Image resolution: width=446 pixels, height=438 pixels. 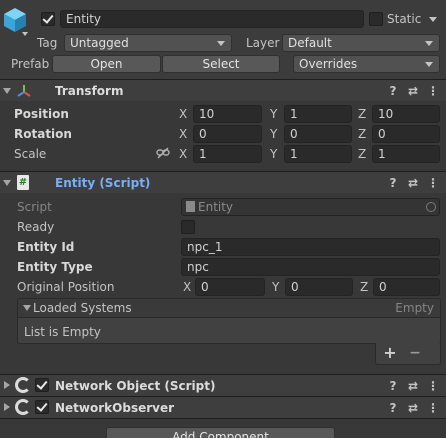 What do you see at coordinates (227, 114) in the screenshot?
I see `position-x-field: 10` at bounding box center [227, 114].